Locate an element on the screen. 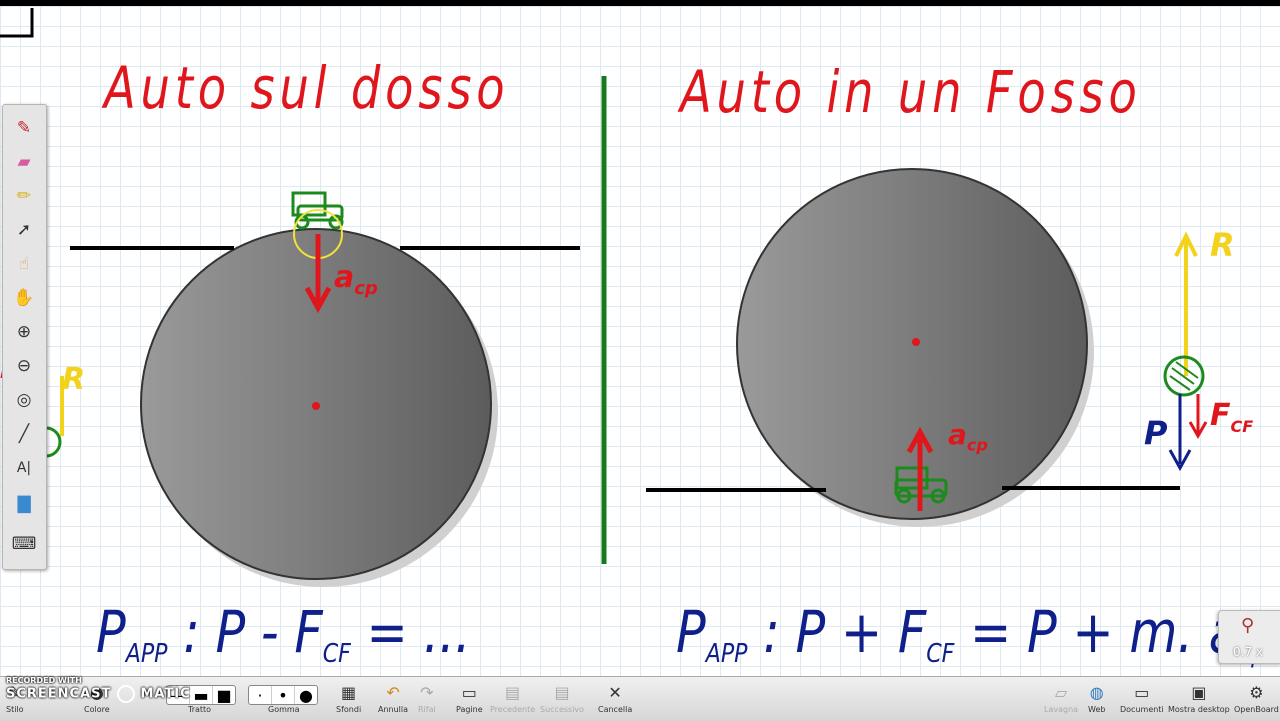 The width and height of the screenshot is (1280, 721). medium-line-icon: ▬ is located at coordinates (201, 695).